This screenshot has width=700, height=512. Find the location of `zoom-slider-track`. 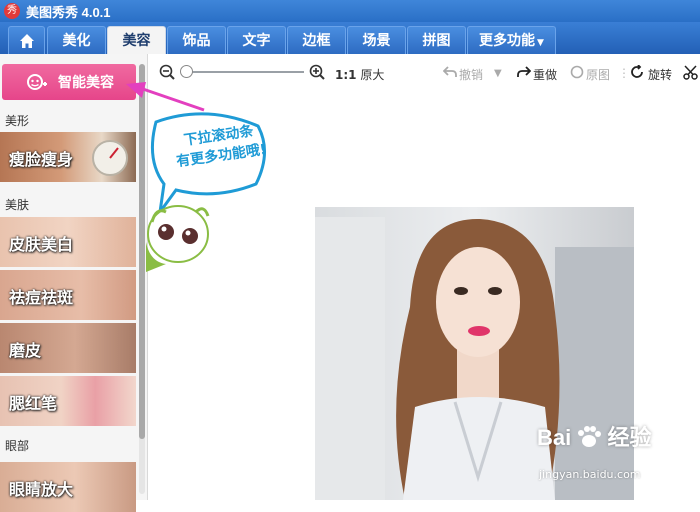

zoom-slider-track is located at coordinates (245, 72).